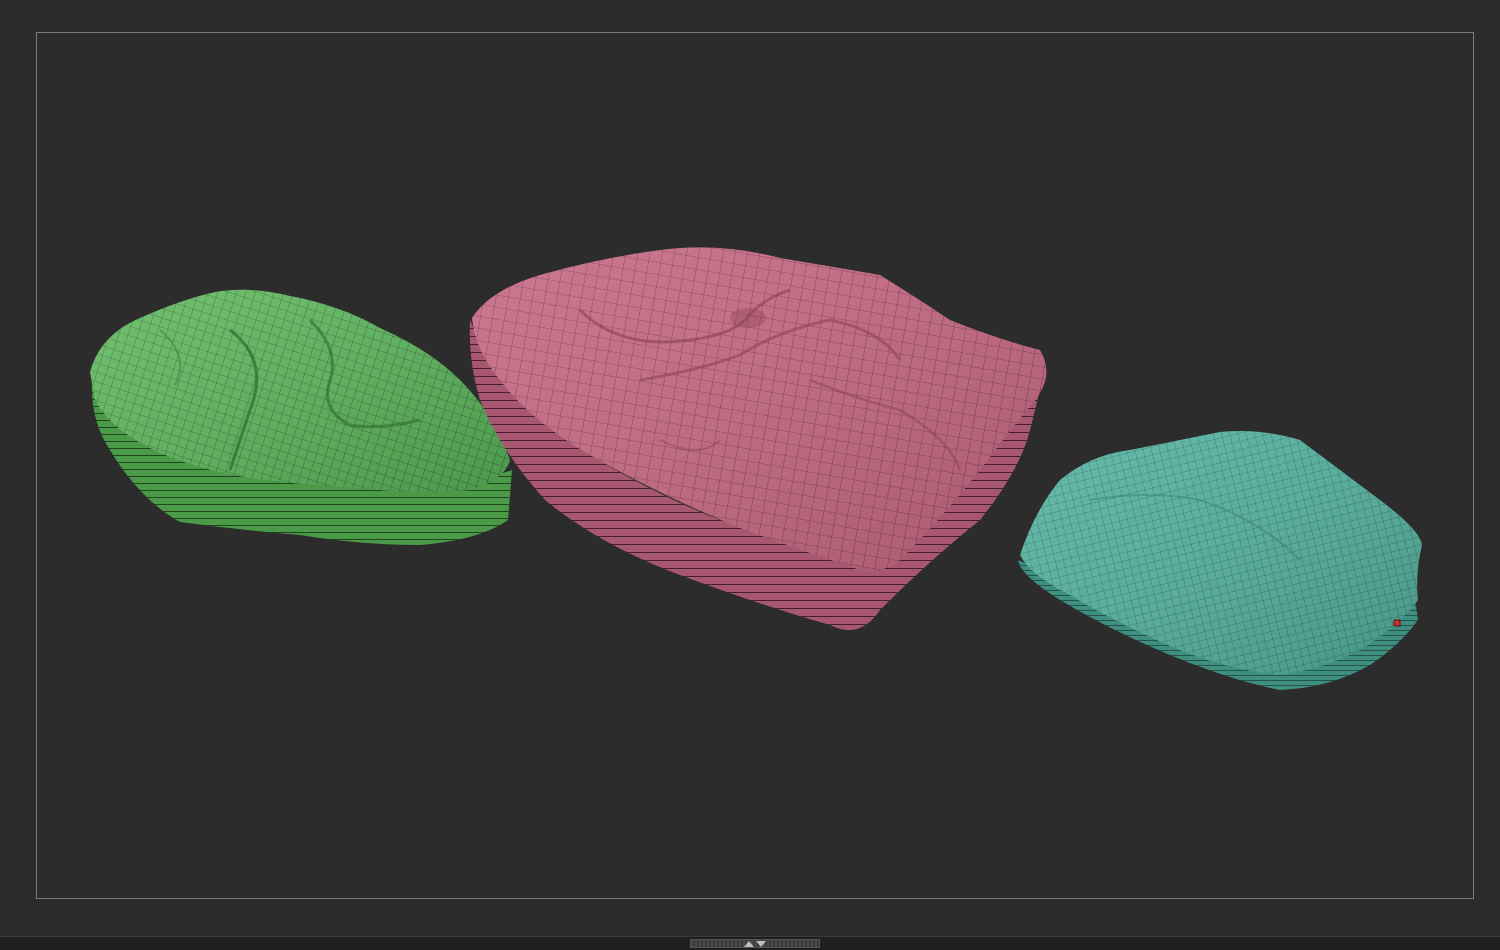 This screenshot has height=950, width=1500. What do you see at coordinates (1221, 553) in the screenshot?
I see `rock-teal-shade` at bounding box center [1221, 553].